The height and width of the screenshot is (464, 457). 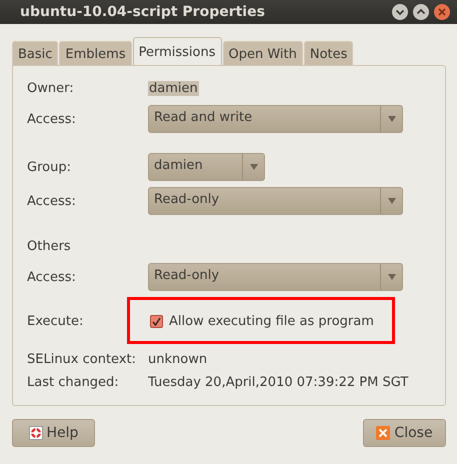 What do you see at coordinates (35, 433) in the screenshot?
I see `lifebuoy-icon` at bounding box center [35, 433].